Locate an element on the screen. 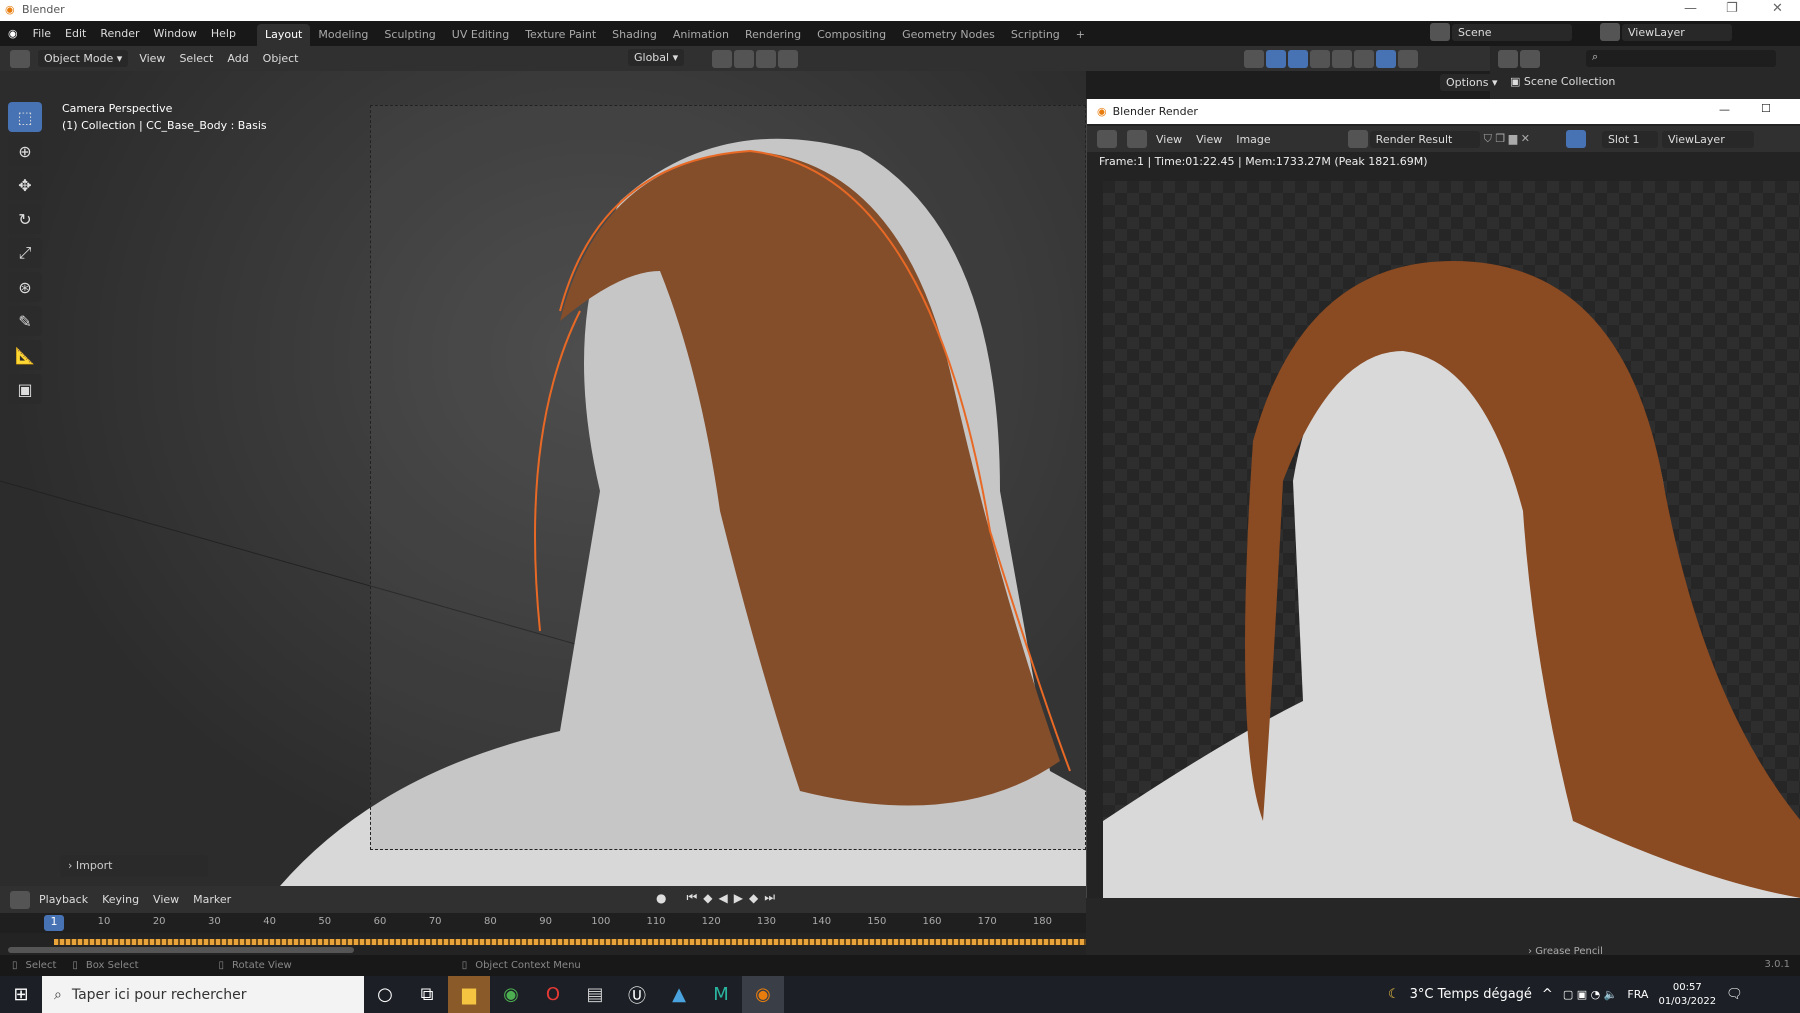 Image resolution: width=1800 pixels, height=1013 pixels. options-button: Options ▾ is located at coordinates (1472, 82).